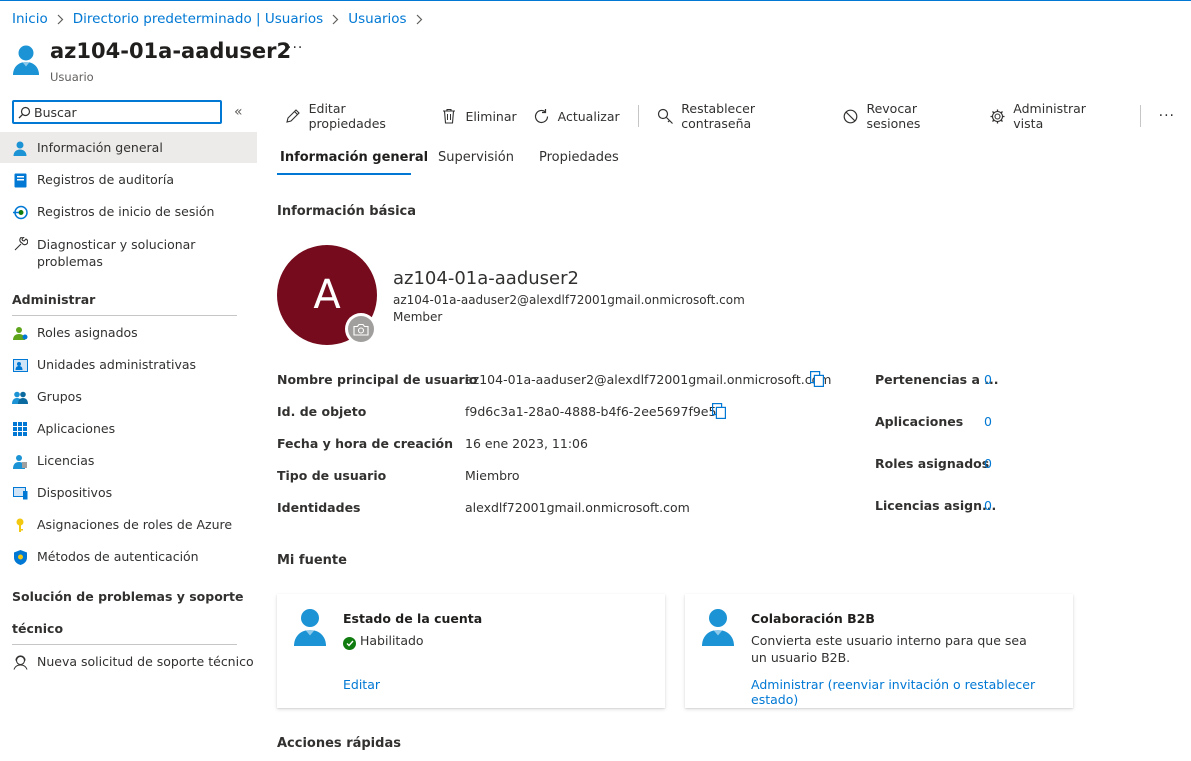  I want to click on sidebar-item-label: Roles asignados, so click(87, 332).